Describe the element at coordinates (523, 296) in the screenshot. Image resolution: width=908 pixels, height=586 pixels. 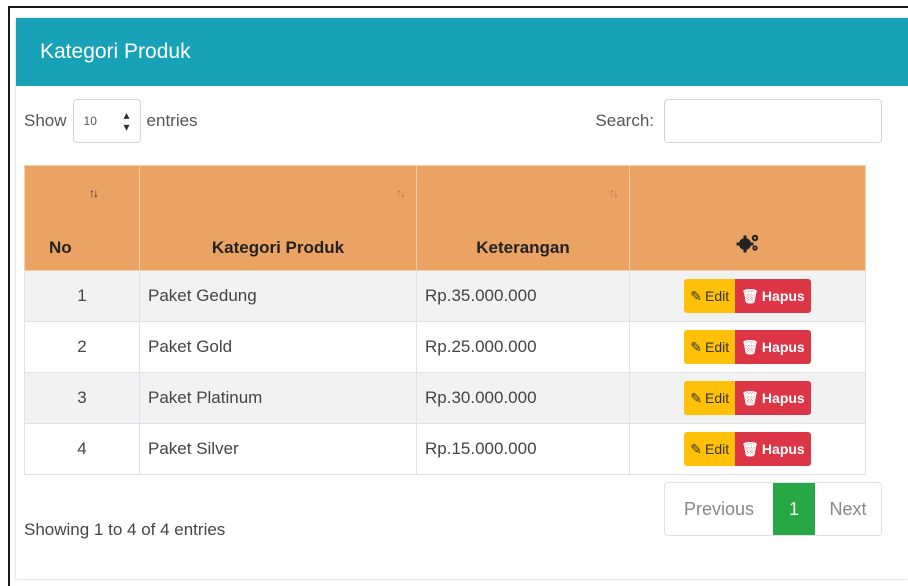
I see `cell-keterangan: Rp.35.000.000` at that location.